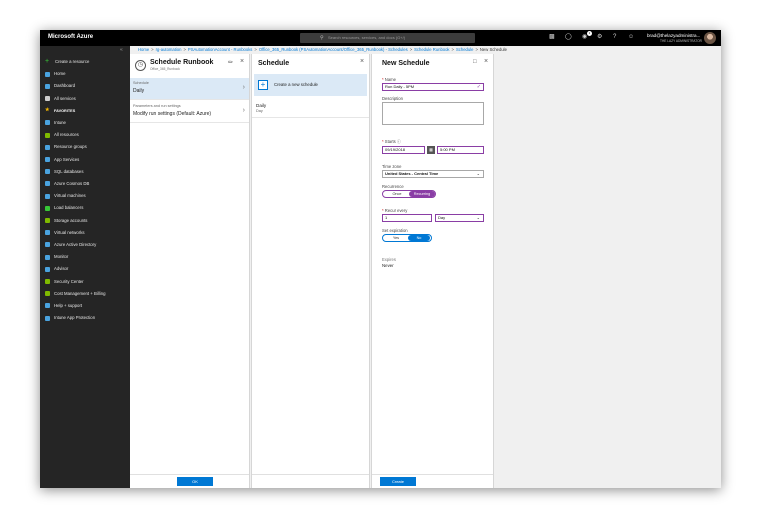 This screenshot has height=523, width=768. Describe the element at coordinates (391, 141) in the screenshot. I see `starts-label: * Starts ⓘ` at that location.